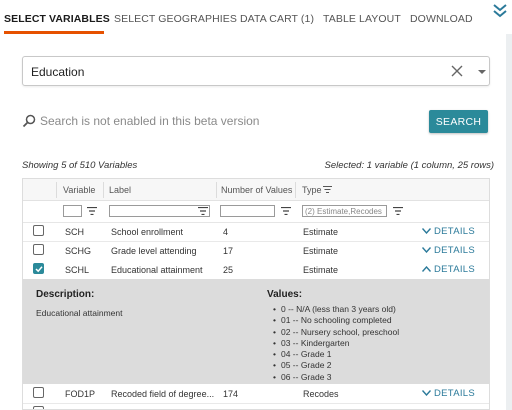  Describe the element at coordinates (247, 211) in the screenshot. I see `filter-number-input` at that location.